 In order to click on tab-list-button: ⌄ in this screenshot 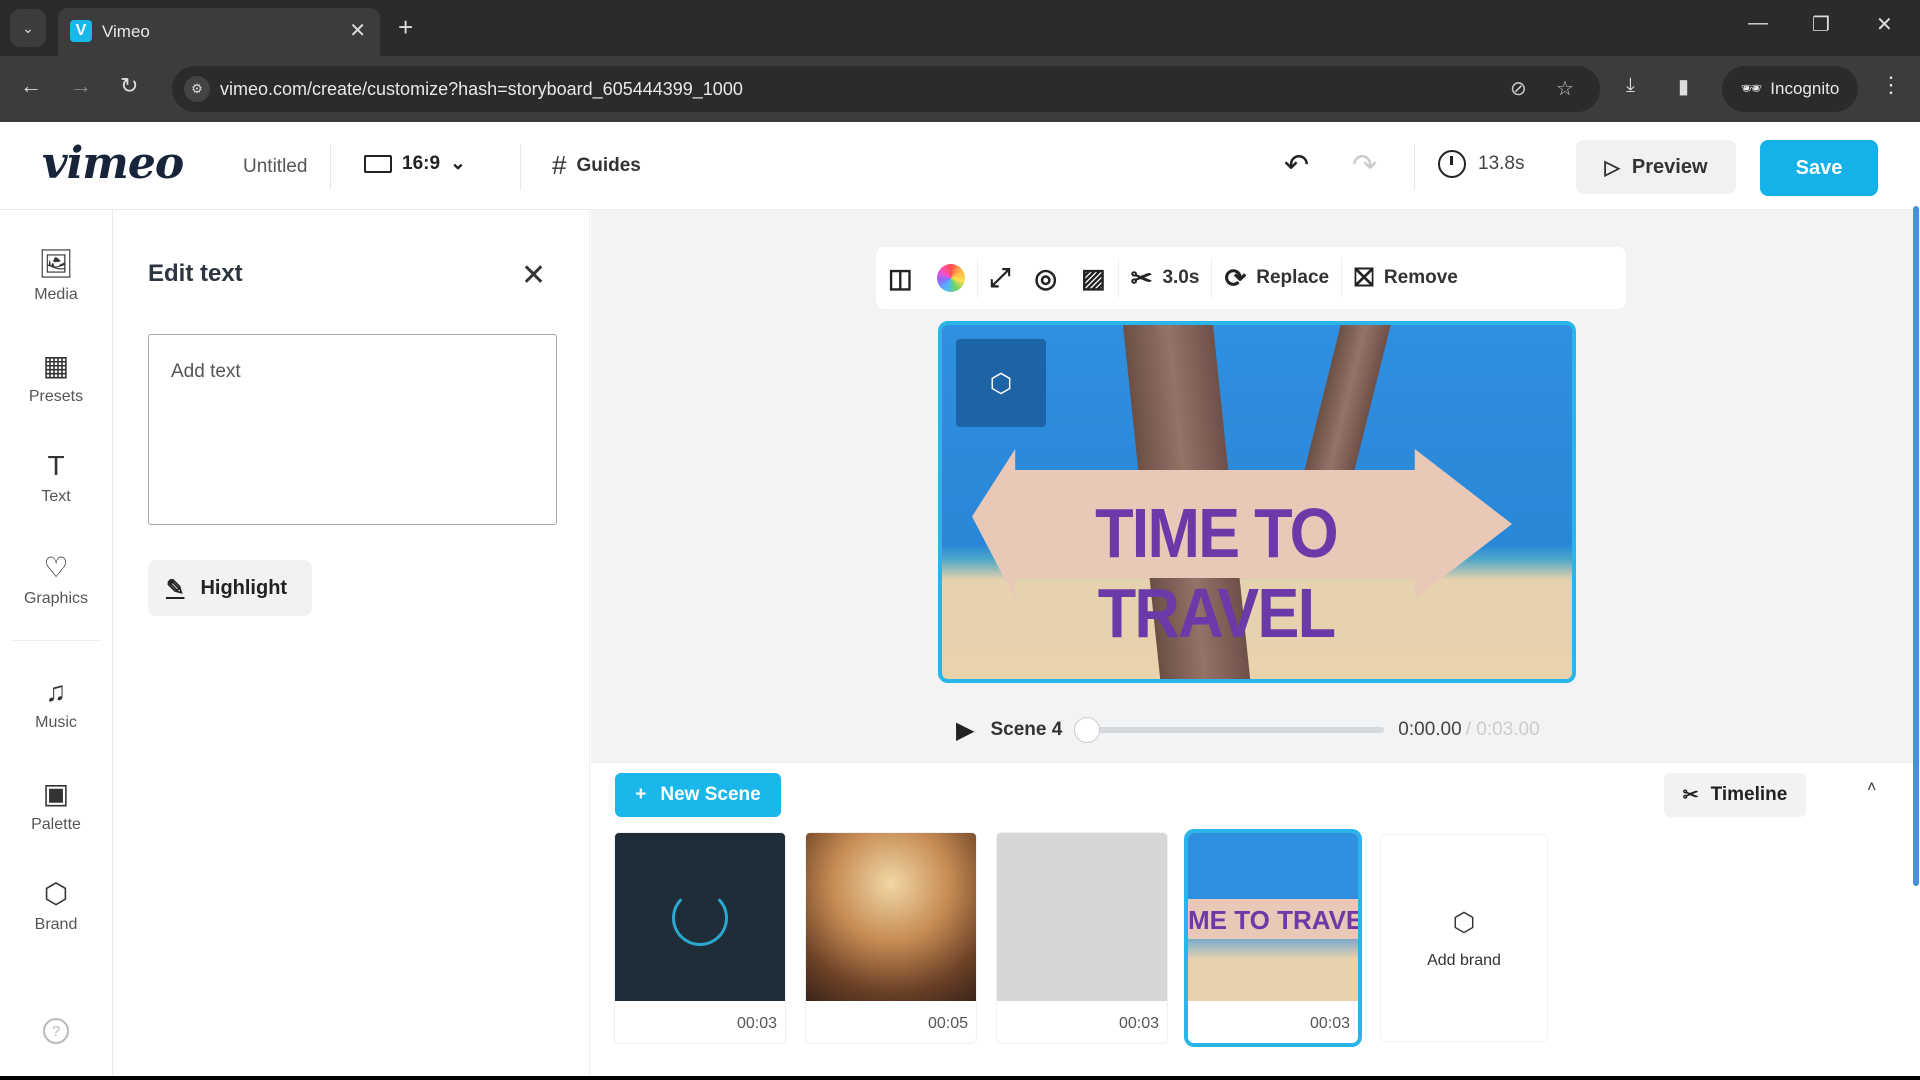, I will do `click(28, 28)`.